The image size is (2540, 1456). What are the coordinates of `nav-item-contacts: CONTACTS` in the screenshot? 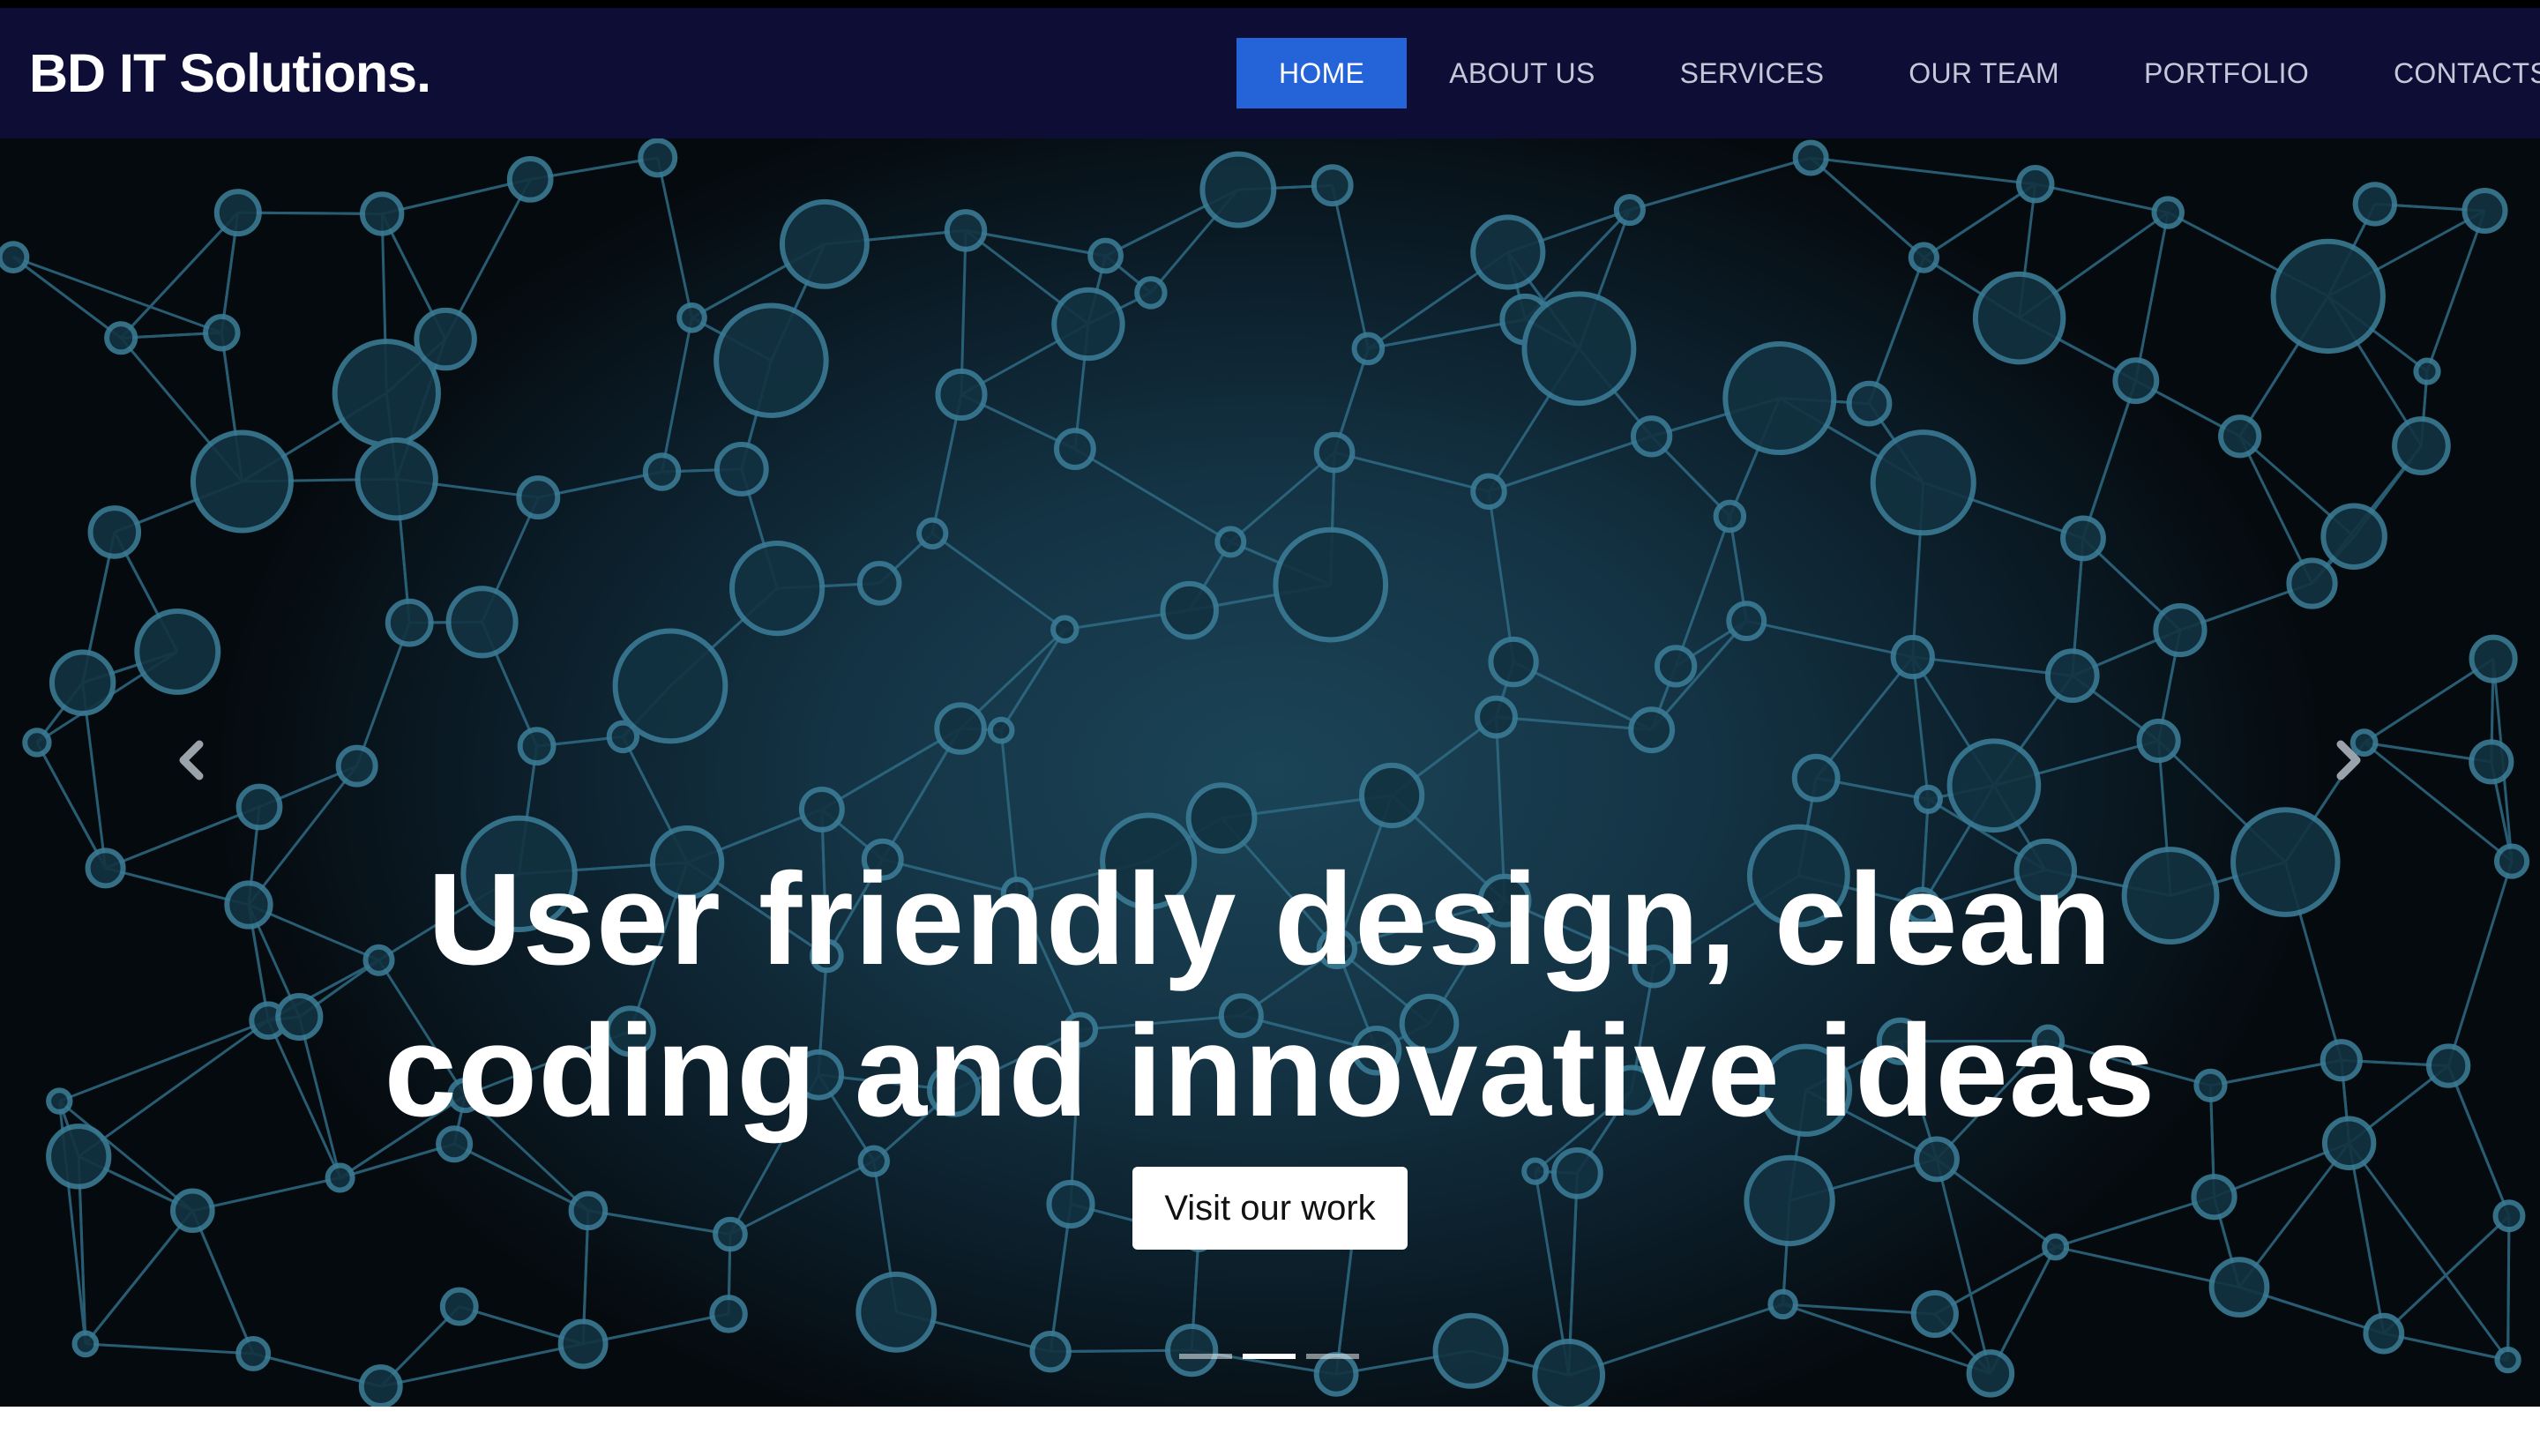 It's located at (2445, 73).